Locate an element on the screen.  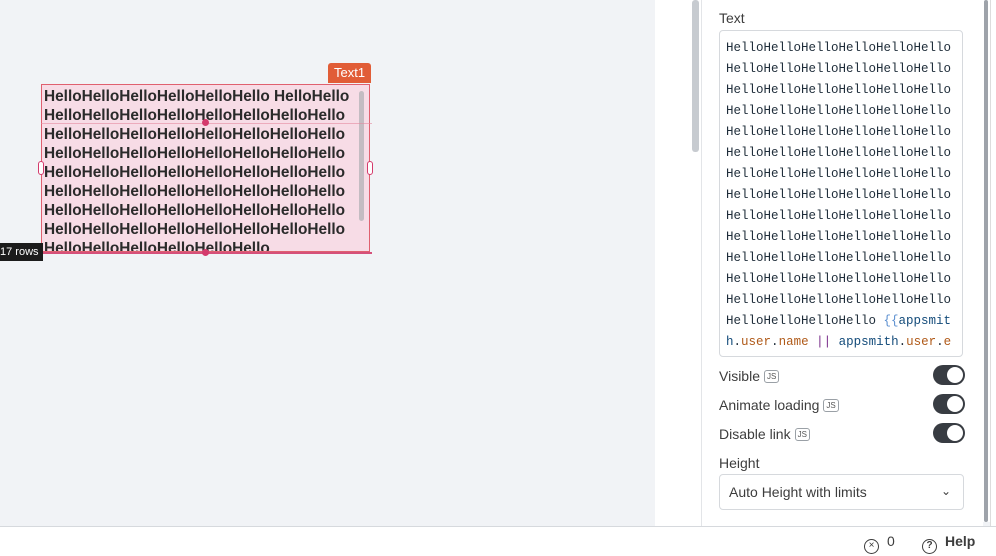
visible-toggle is located at coordinates (949, 375).